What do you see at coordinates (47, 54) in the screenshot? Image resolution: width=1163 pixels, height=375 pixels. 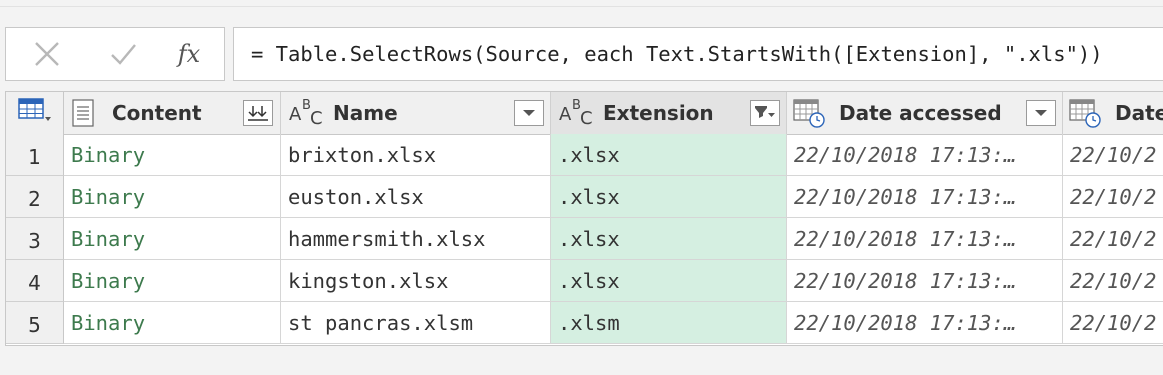 I see `close-icon` at bounding box center [47, 54].